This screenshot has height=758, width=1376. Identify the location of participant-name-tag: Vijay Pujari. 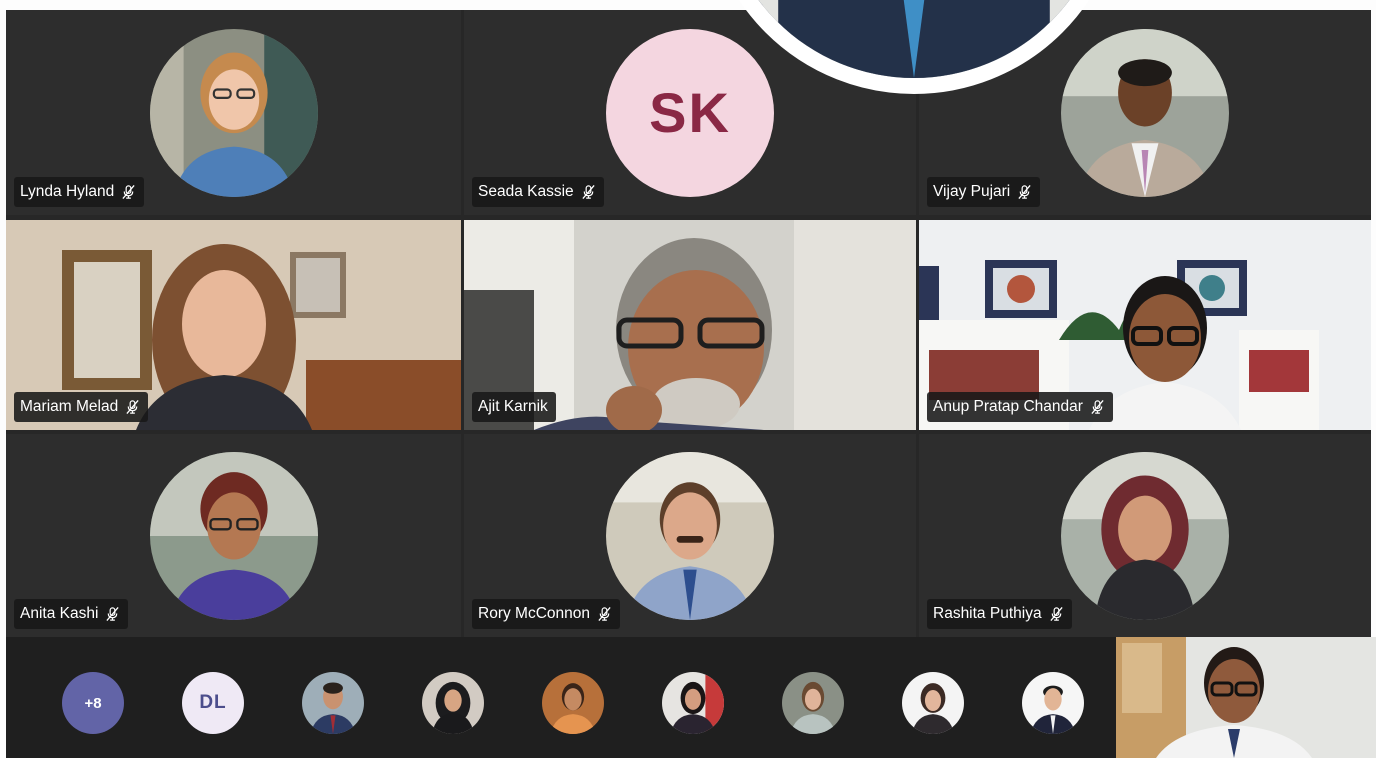
(984, 192).